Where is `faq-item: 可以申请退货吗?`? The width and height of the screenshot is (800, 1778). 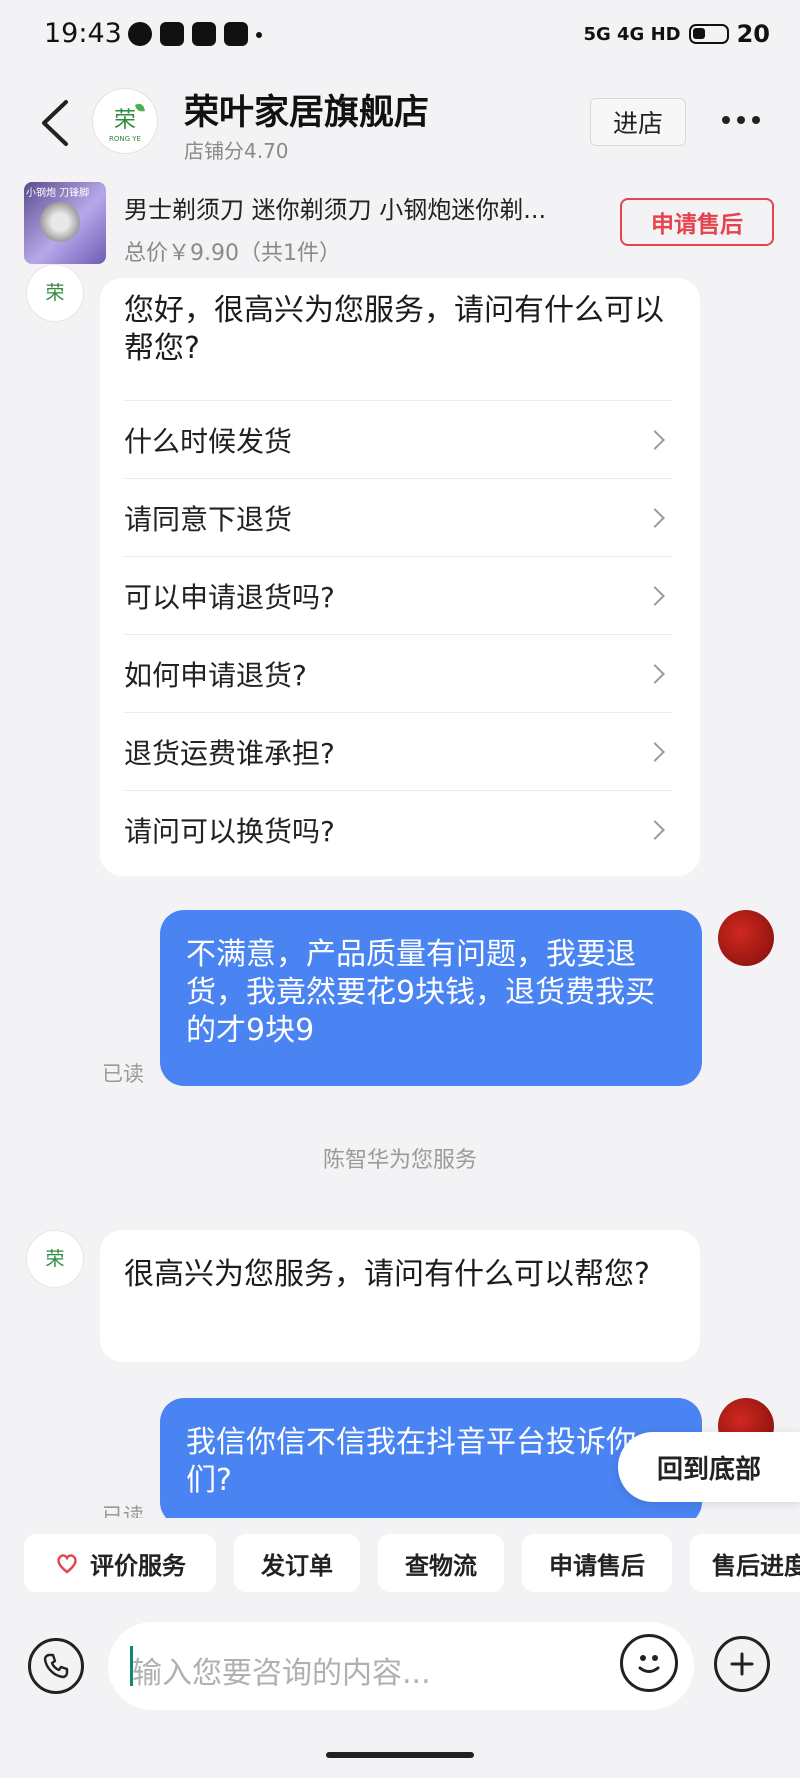 faq-item: 可以申请退货吗? is located at coordinates (398, 595).